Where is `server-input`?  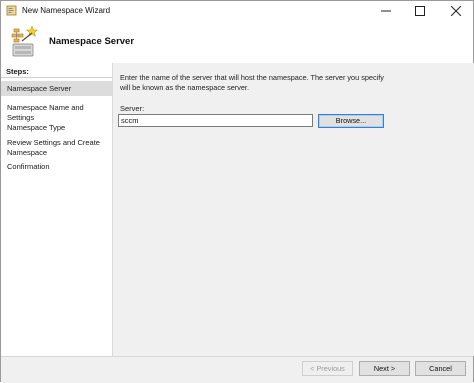
server-input is located at coordinates (215, 120).